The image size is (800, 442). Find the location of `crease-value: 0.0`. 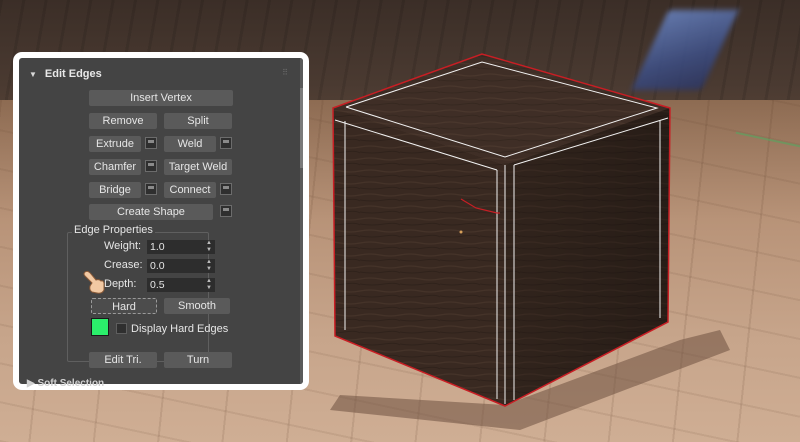

crease-value: 0.0 is located at coordinates (157, 266).